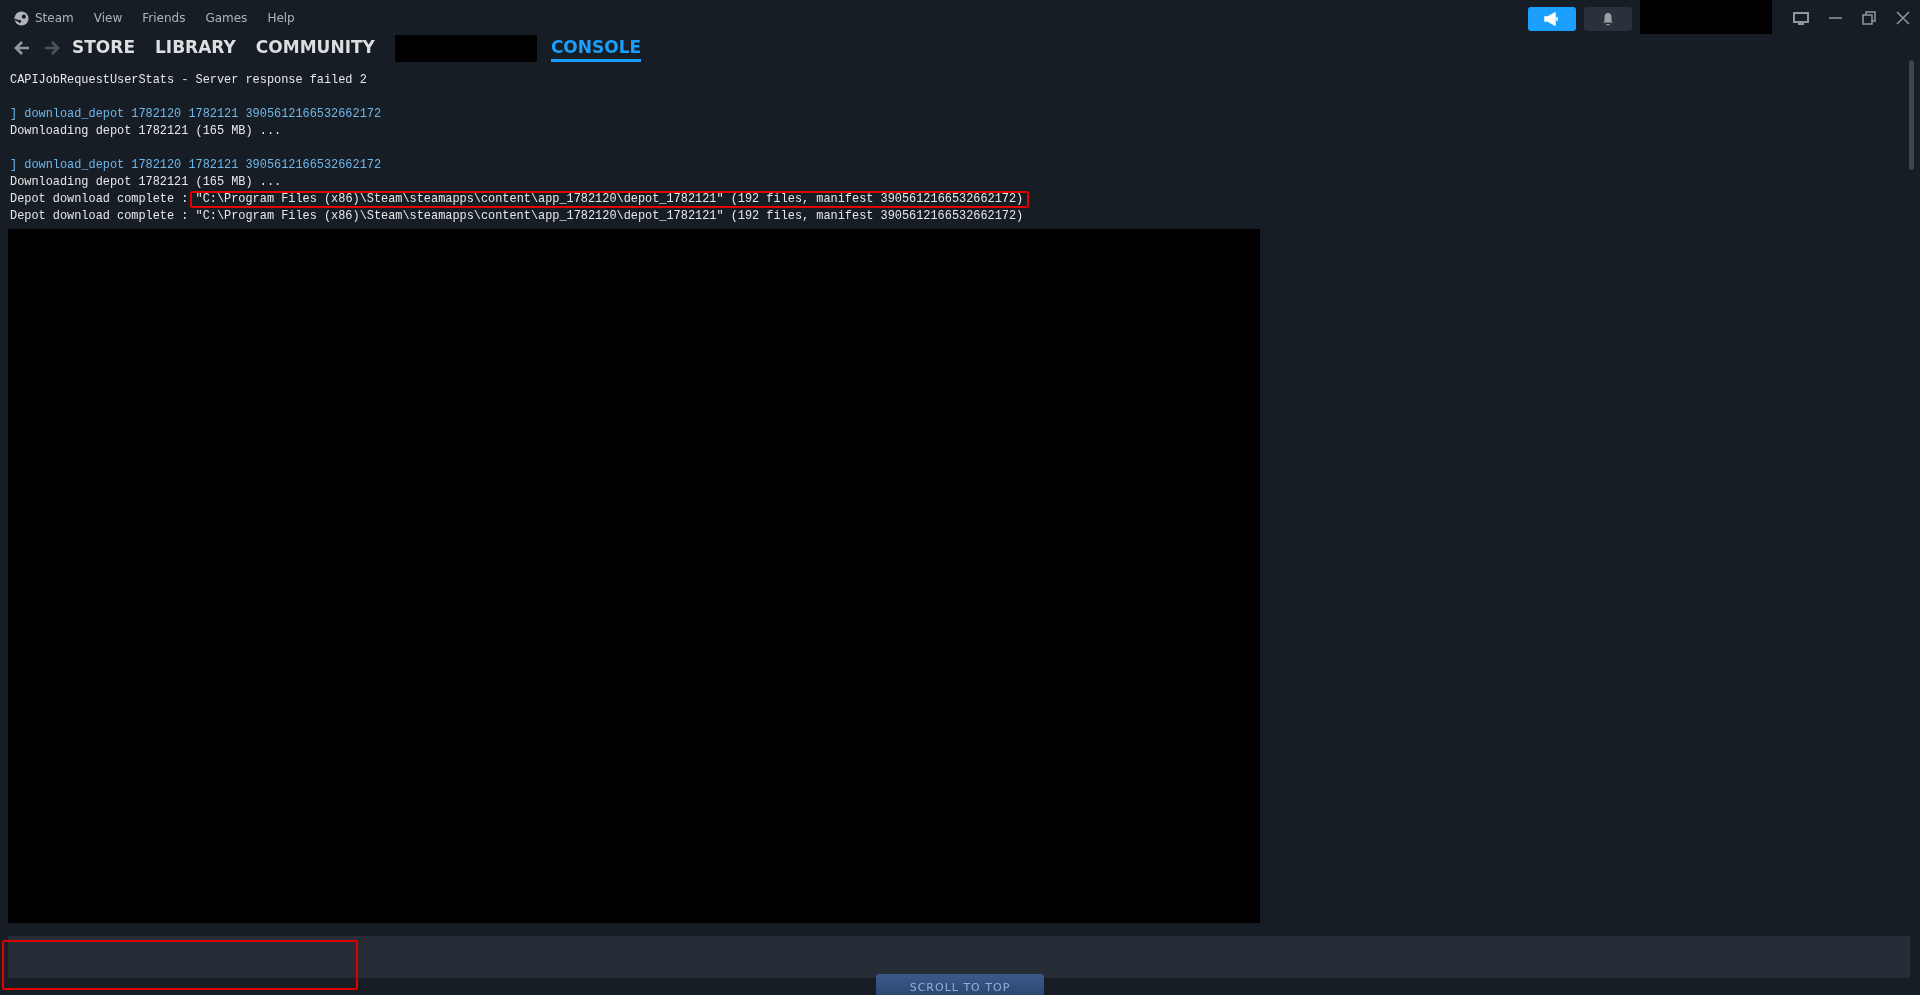  I want to click on console-output-line: CAPIJobRequestUserStats - Server response failed 2, so click(189, 80).